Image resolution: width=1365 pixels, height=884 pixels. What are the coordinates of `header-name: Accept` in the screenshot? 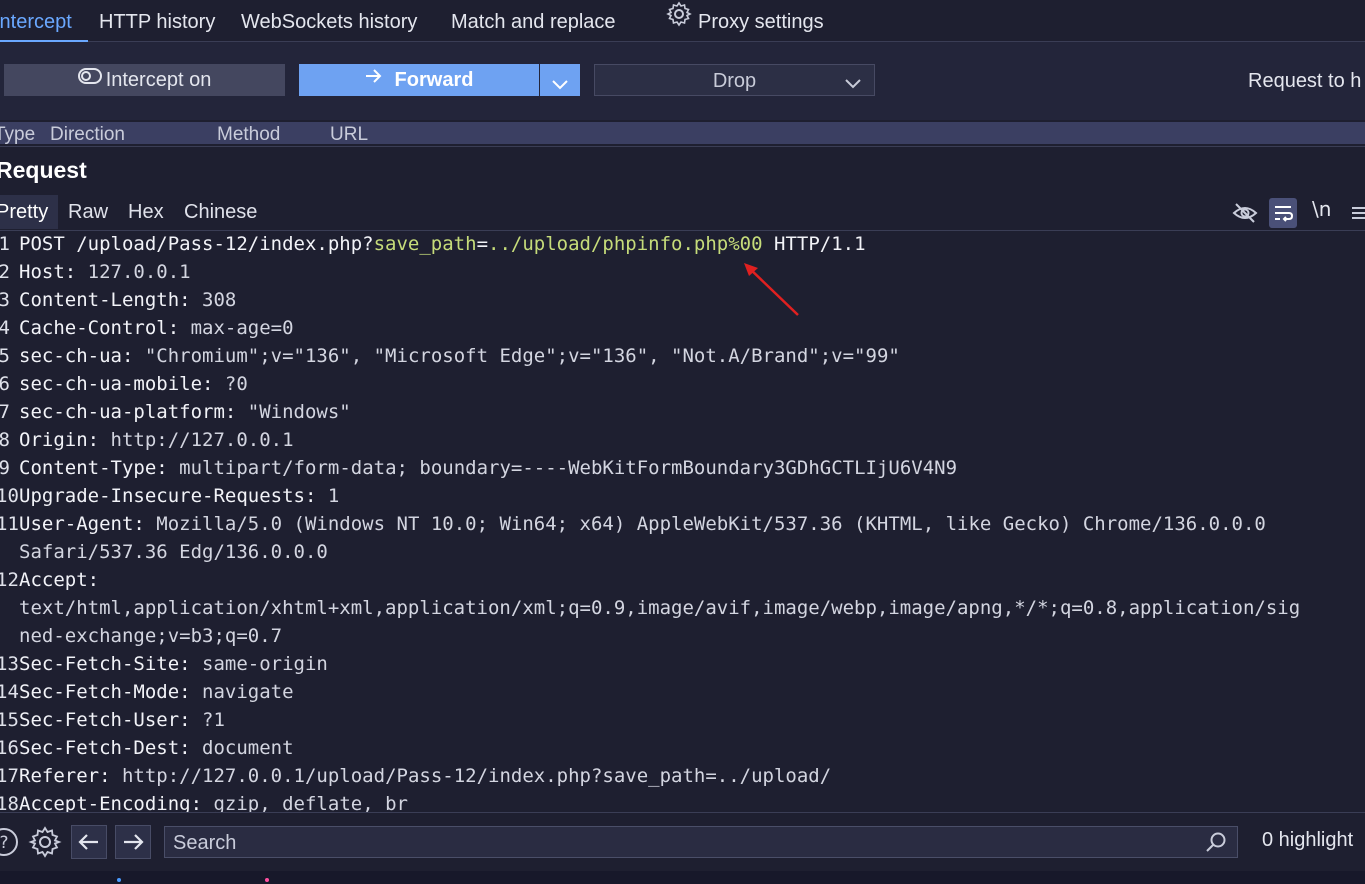 It's located at (53, 580).